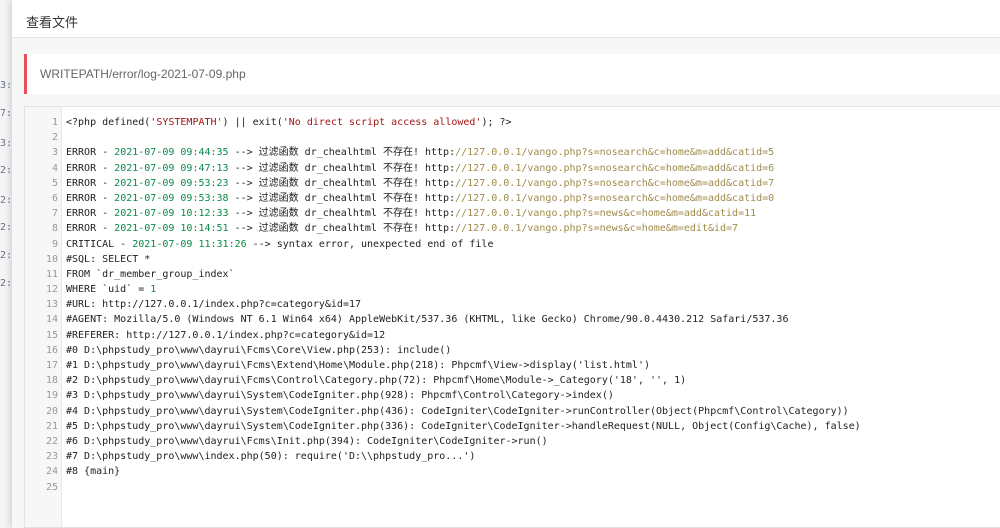 The height and width of the screenshot is (528, 1000). I want to click on line-number: 25, so click(51, 487).